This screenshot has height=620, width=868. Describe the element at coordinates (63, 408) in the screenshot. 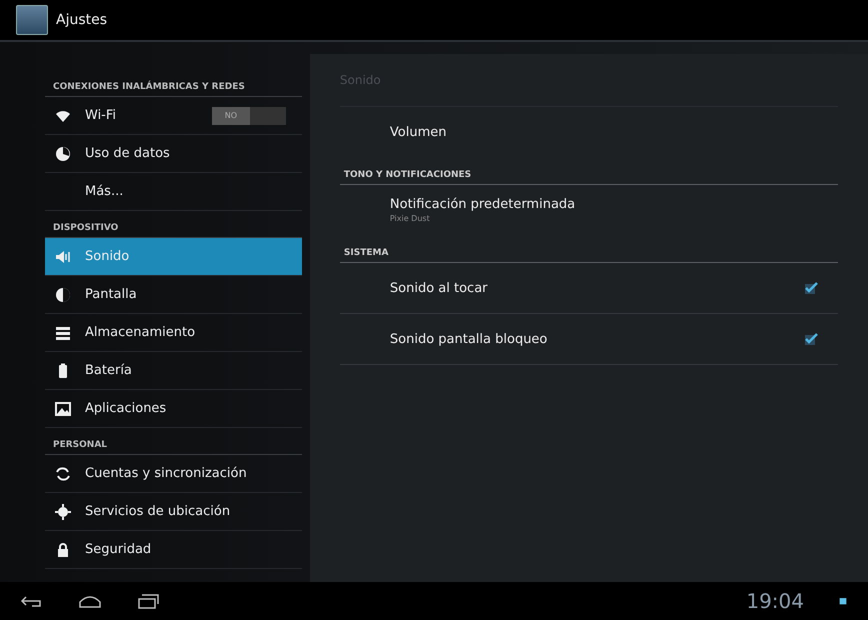

I see `picture-icon` at that location.